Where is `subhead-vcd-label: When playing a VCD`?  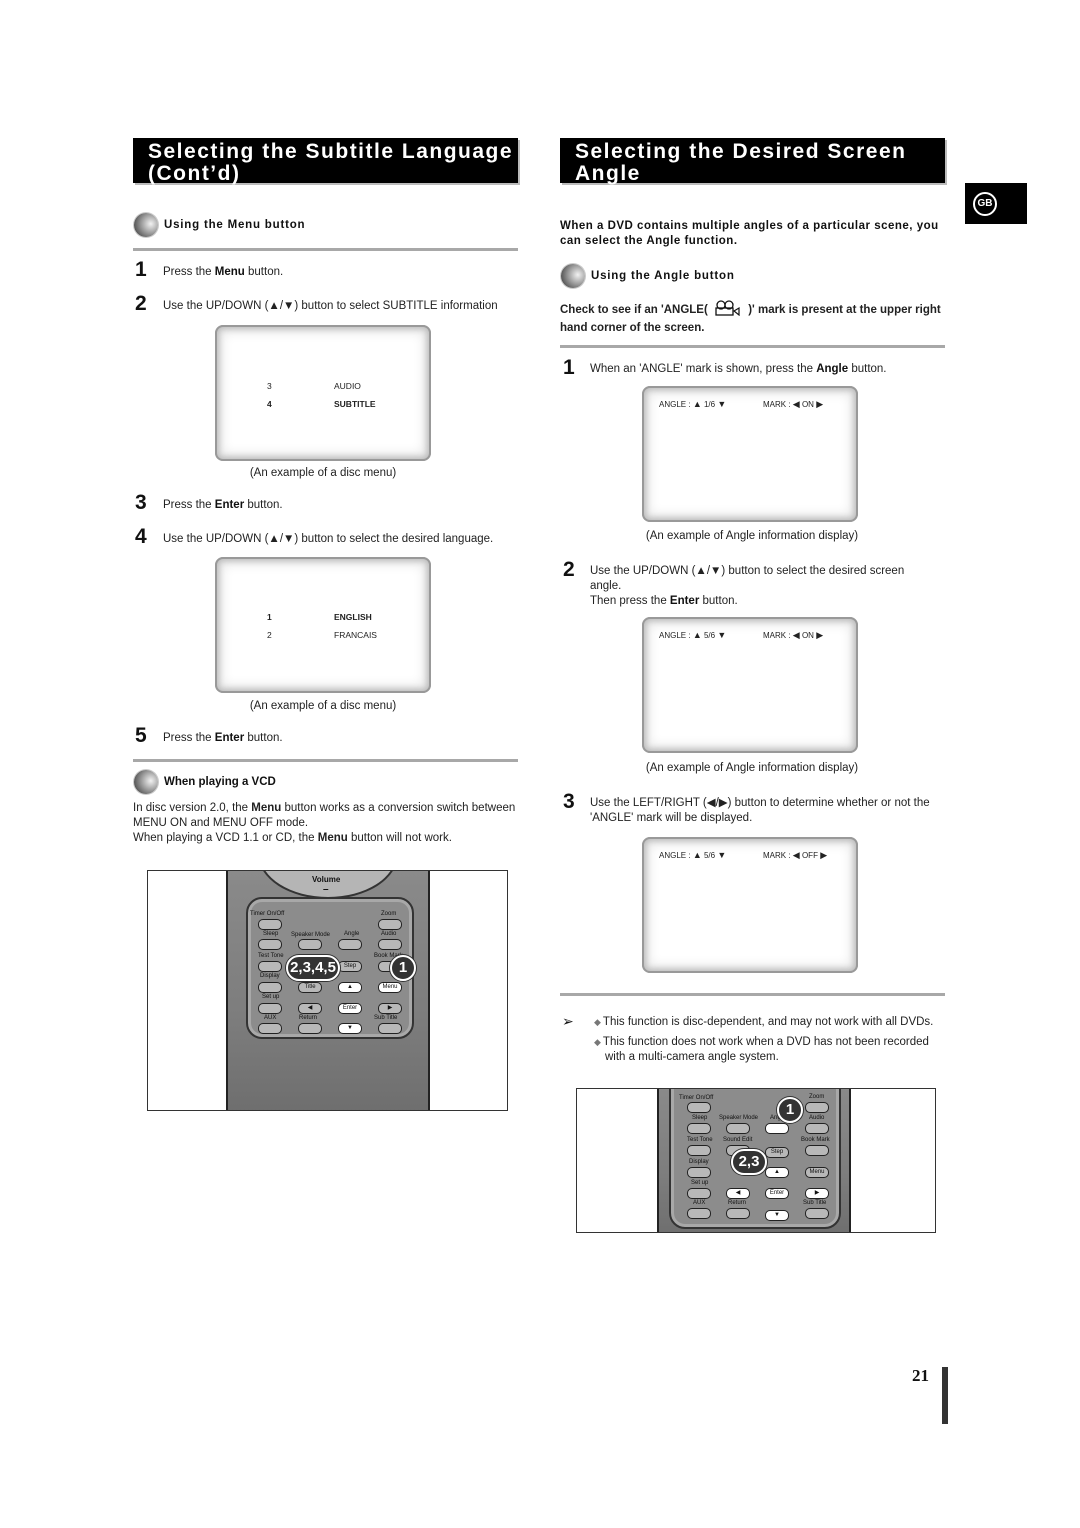 subhead-vcd-label: When playing a VCD is located at coordinates (220, 782).